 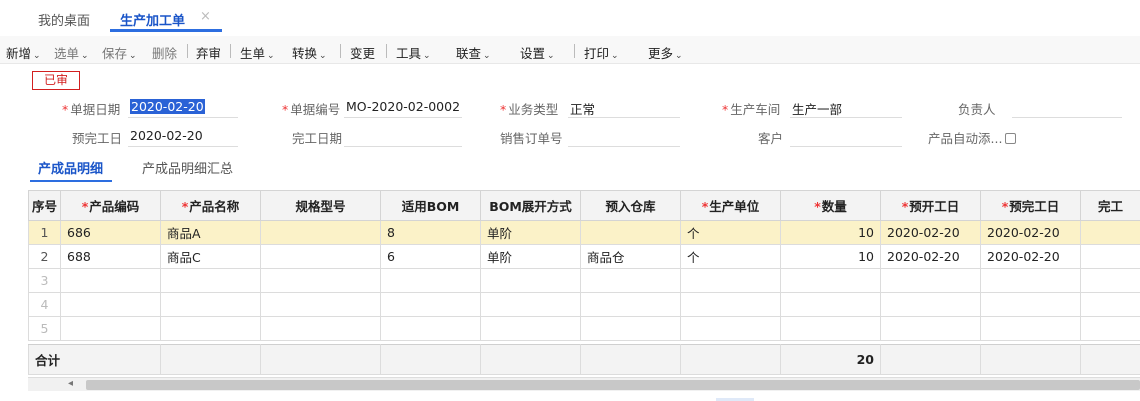 I want to click on finish-date-field, so click(x=403, y=146).